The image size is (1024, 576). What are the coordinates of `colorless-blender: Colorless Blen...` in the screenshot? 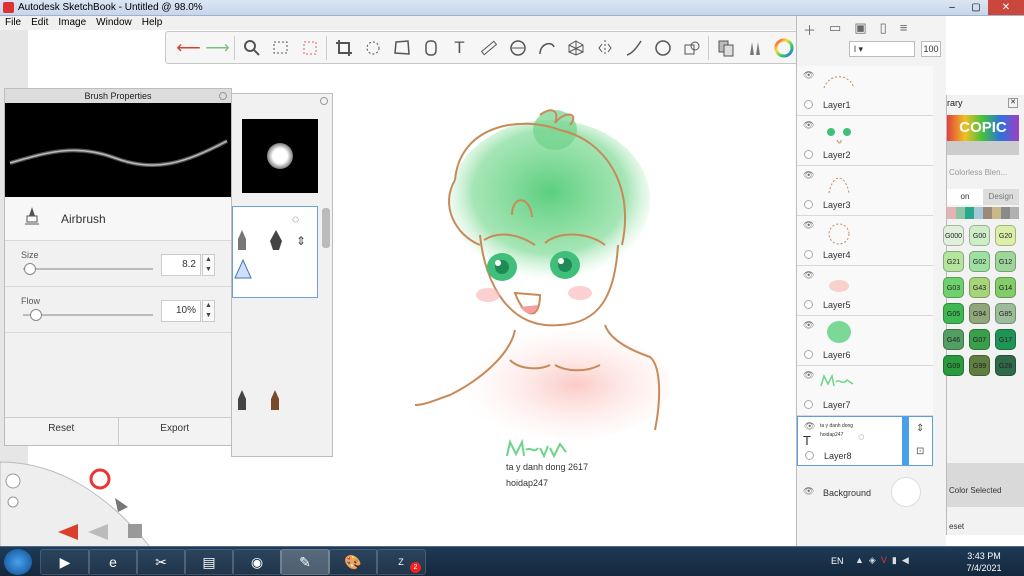 It's located at (978, 172).